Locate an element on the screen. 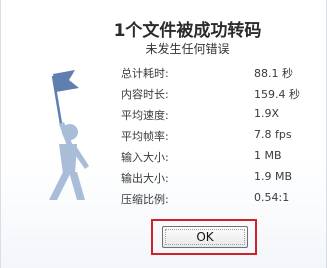 The width and height of the screenshot is (327, 268). stat-row-input-size: 输入大小: 1 MB is located at coordinates (221, 159).